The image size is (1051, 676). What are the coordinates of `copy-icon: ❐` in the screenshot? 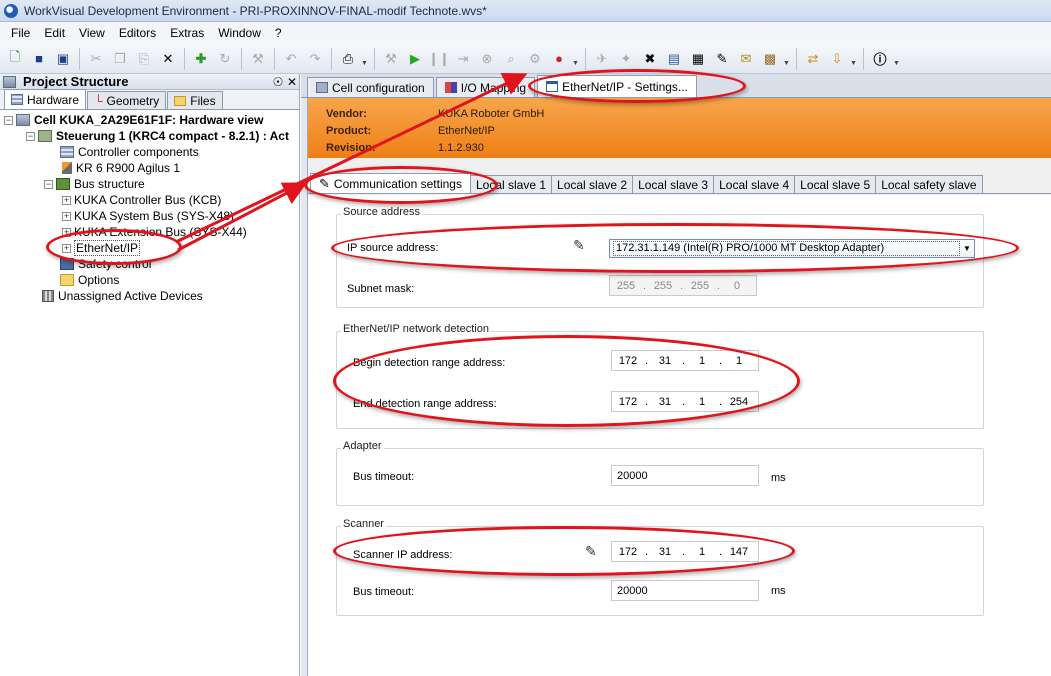 It's located at (120, 59).